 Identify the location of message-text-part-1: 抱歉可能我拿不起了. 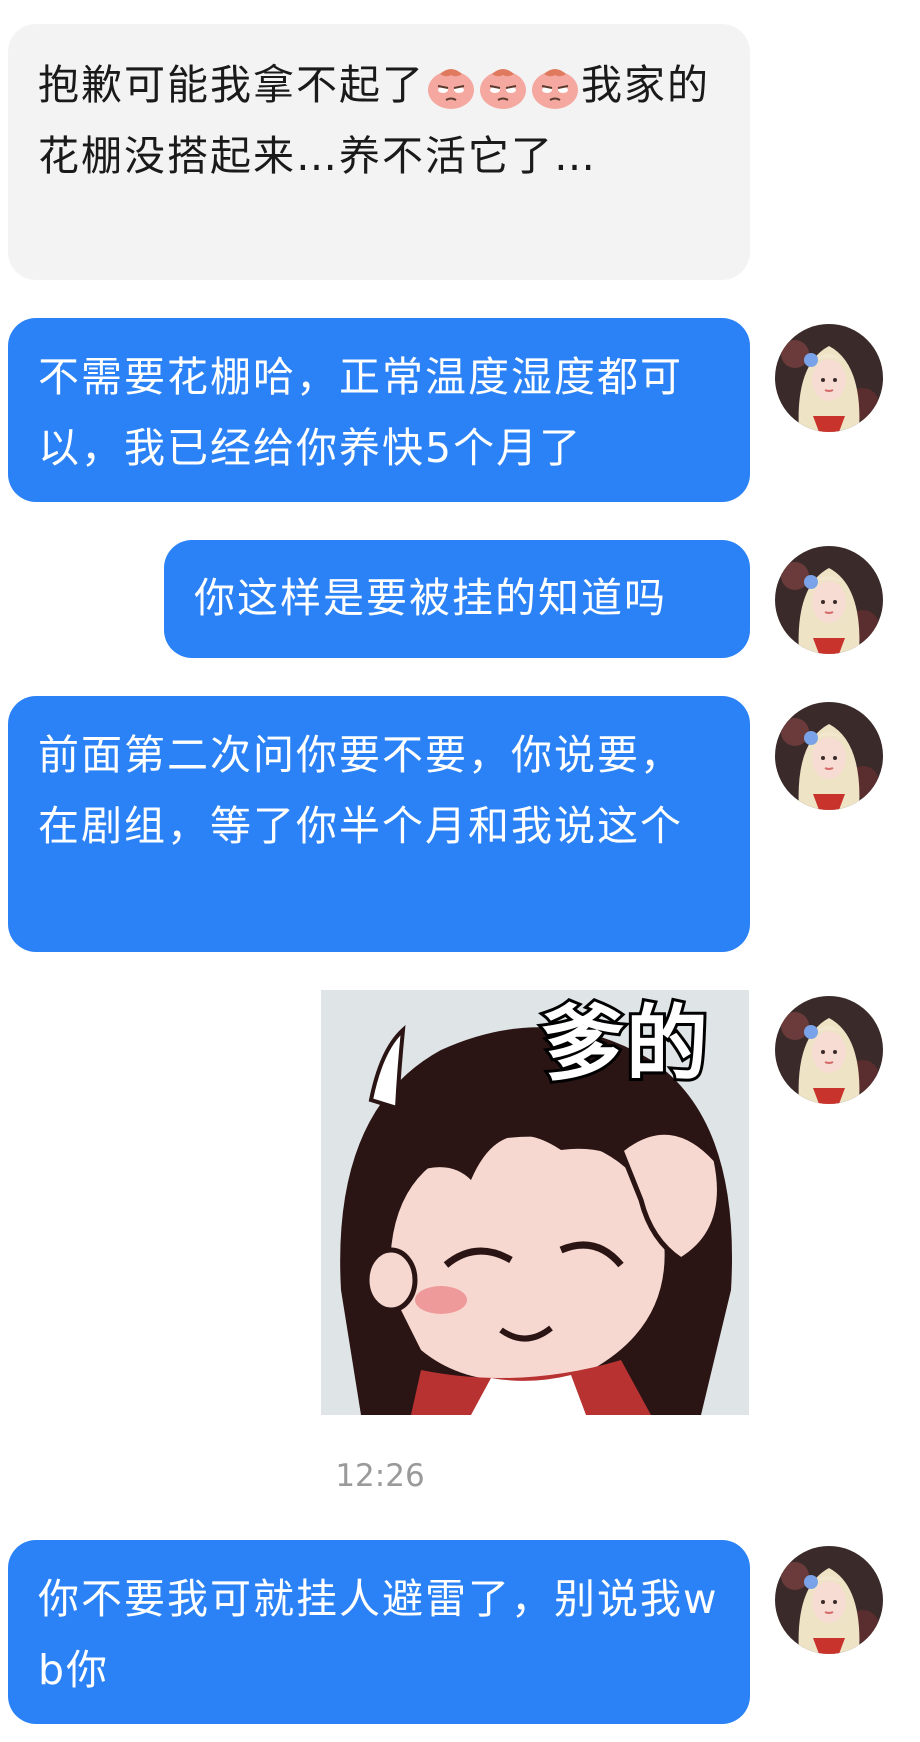
(231, 85).